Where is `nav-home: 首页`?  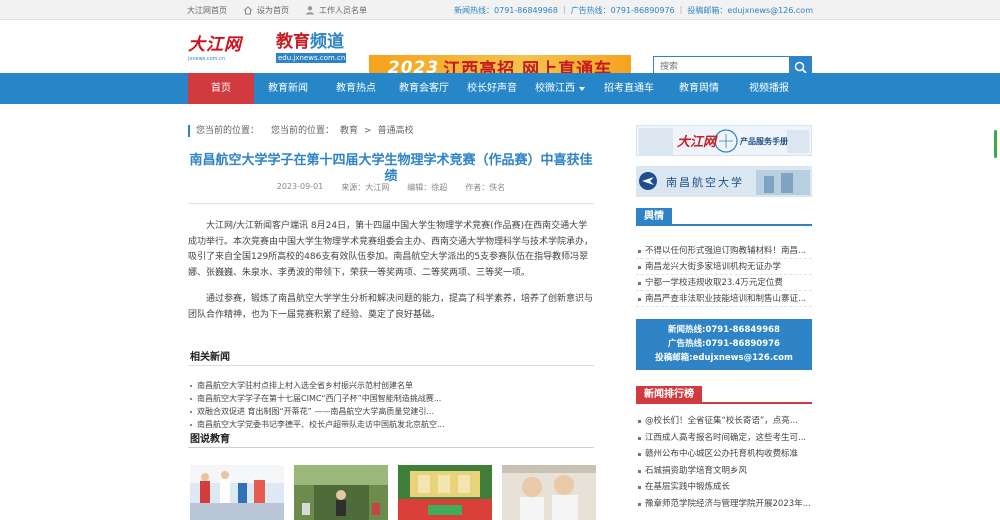
nav-home: 首页 is located at coordinates (221, 88).